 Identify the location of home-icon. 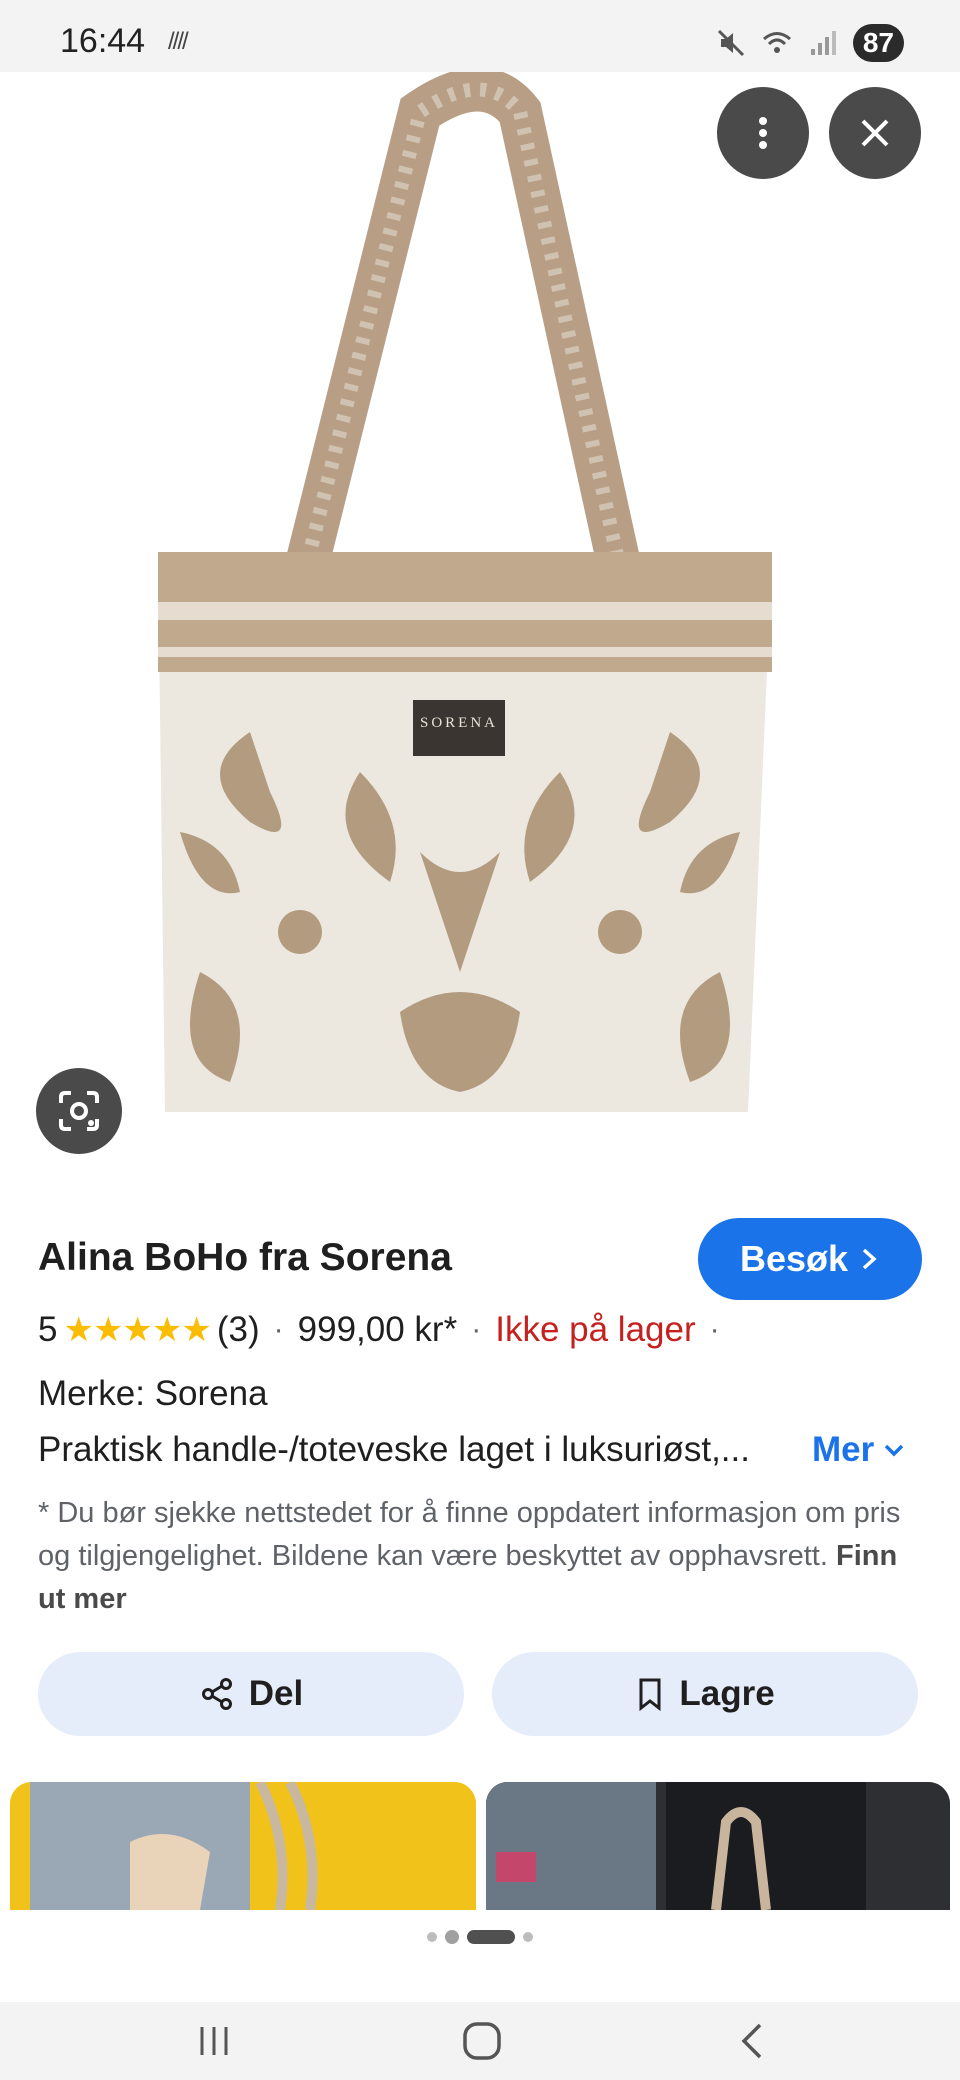
(482, 2041).